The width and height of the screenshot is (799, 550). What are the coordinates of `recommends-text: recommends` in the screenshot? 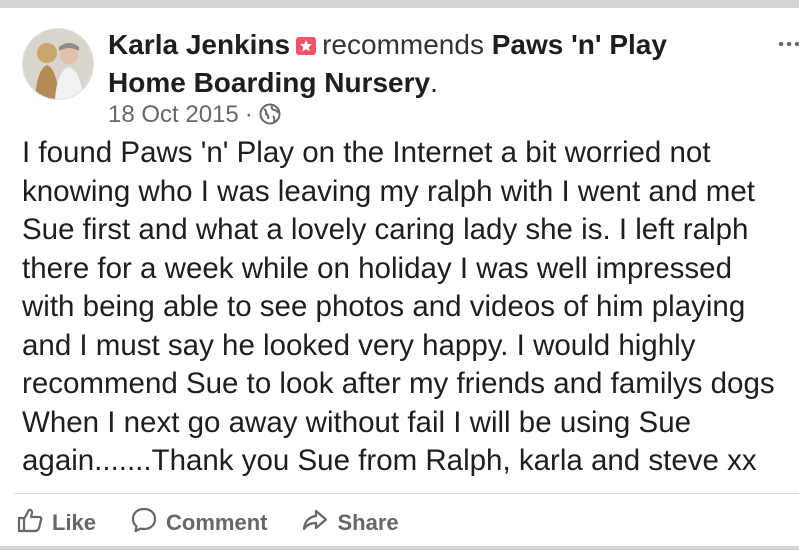 It's located at (403, 44).